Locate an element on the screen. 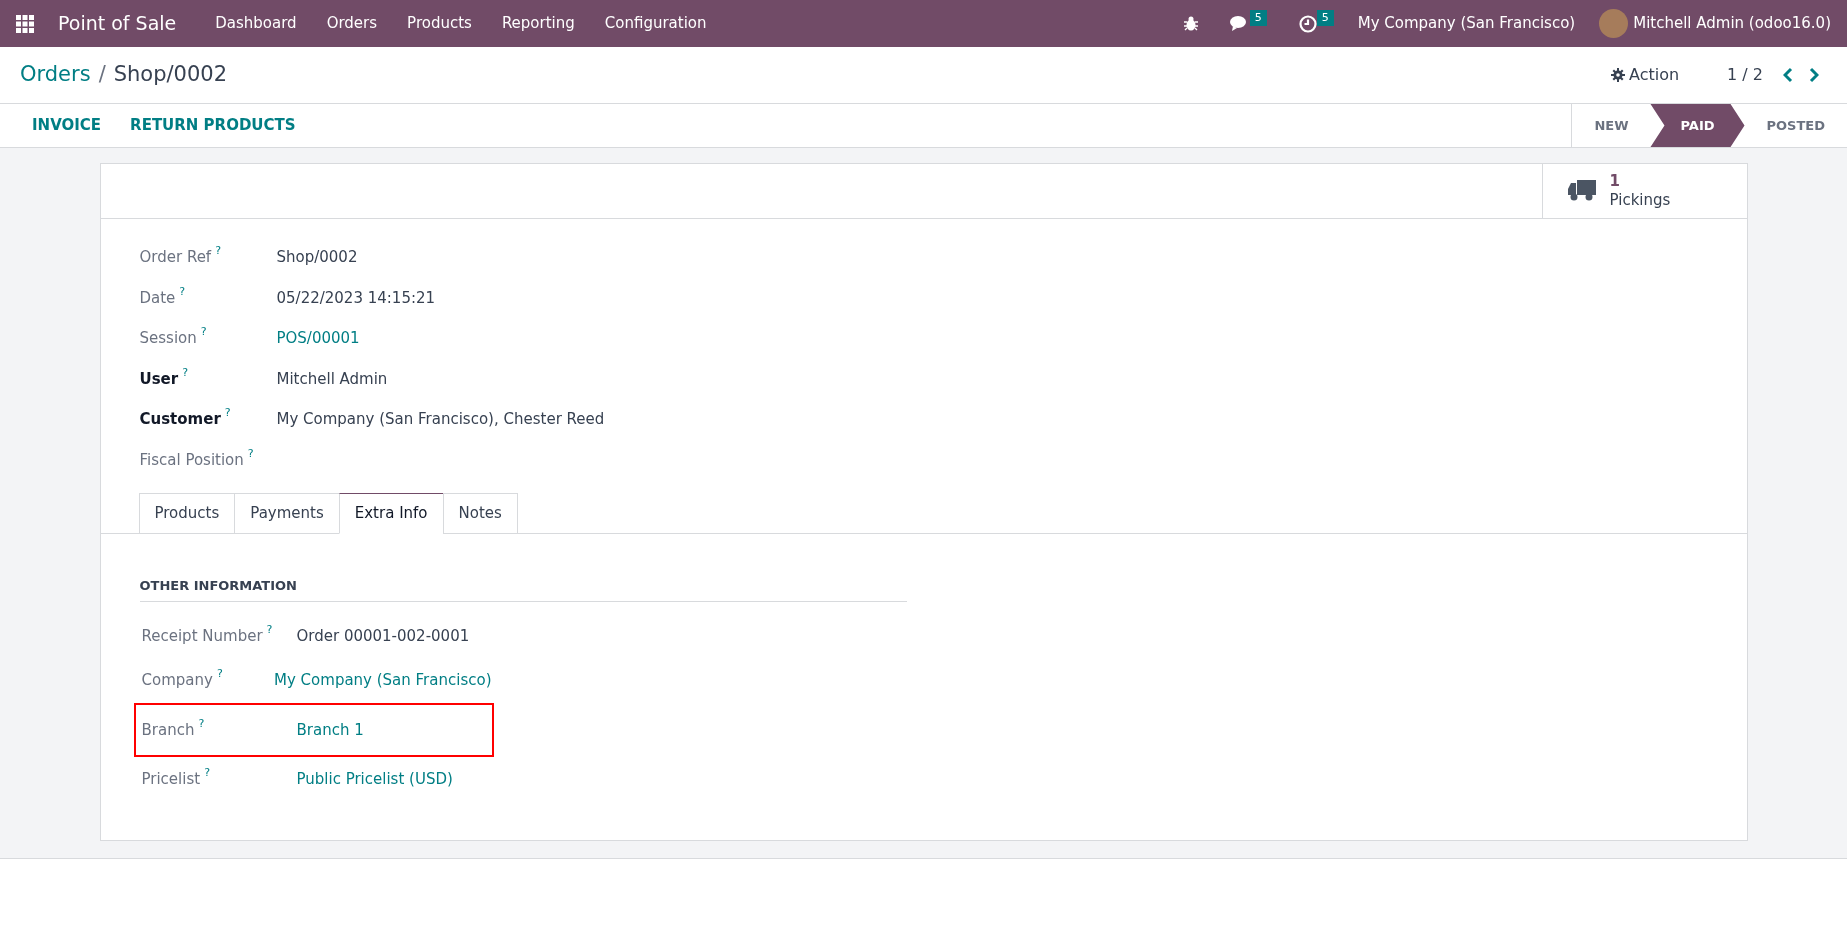 This screenshot has height=945, width=1847. field-label: Fiscal Position is located at coordinates (191, 460).